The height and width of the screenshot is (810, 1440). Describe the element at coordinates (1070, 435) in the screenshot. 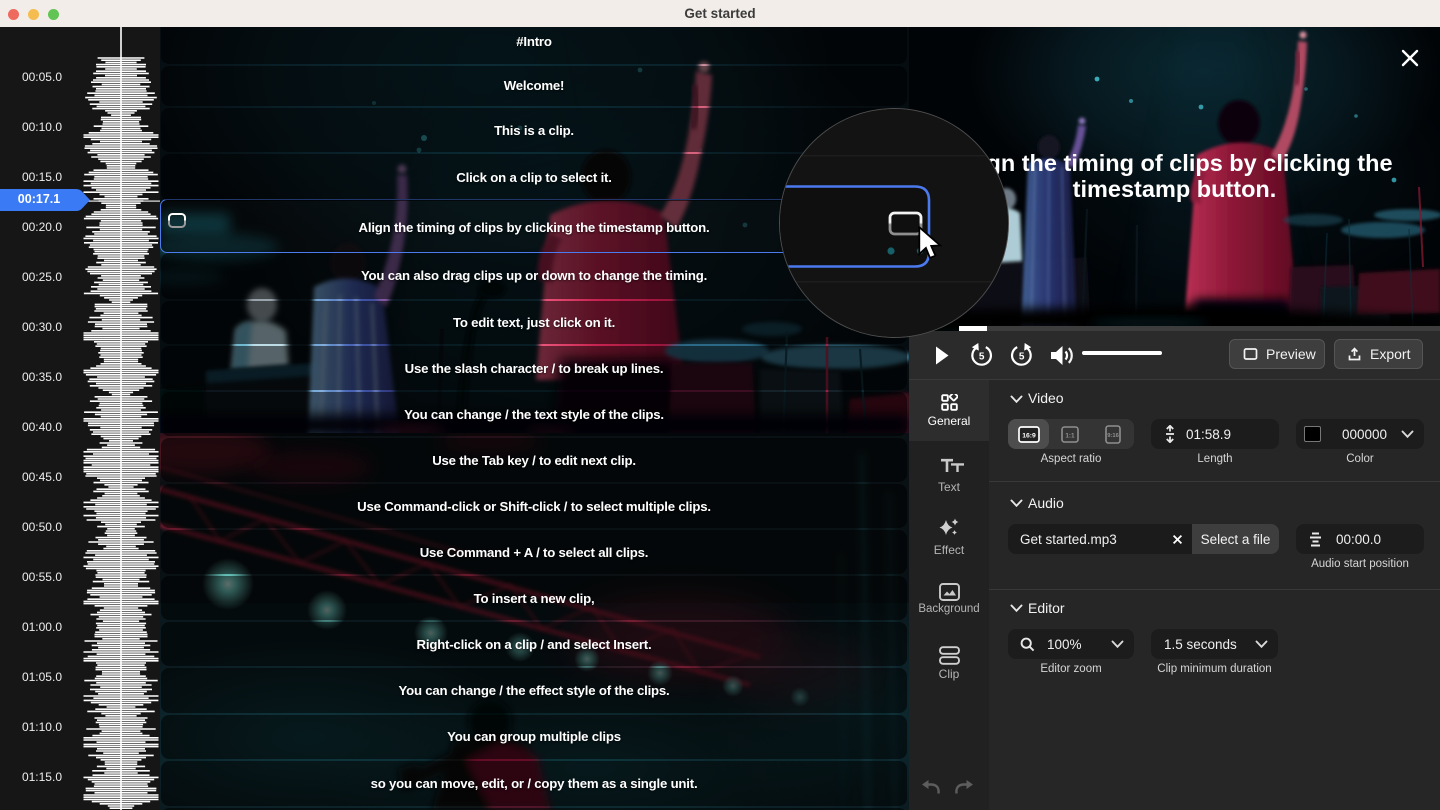

I see `svg-text: 1:1` at that location.